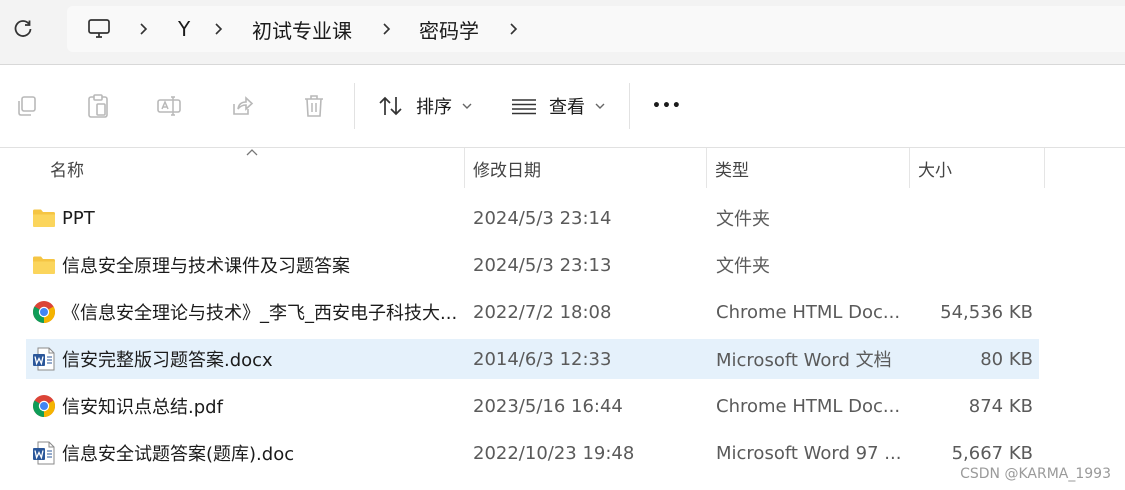 Image resolution: width=1125 pixels, height=490 pixels. I want to click on file-row: PPT 2024/5/3 23:14 文件夹, so click(532, 218).